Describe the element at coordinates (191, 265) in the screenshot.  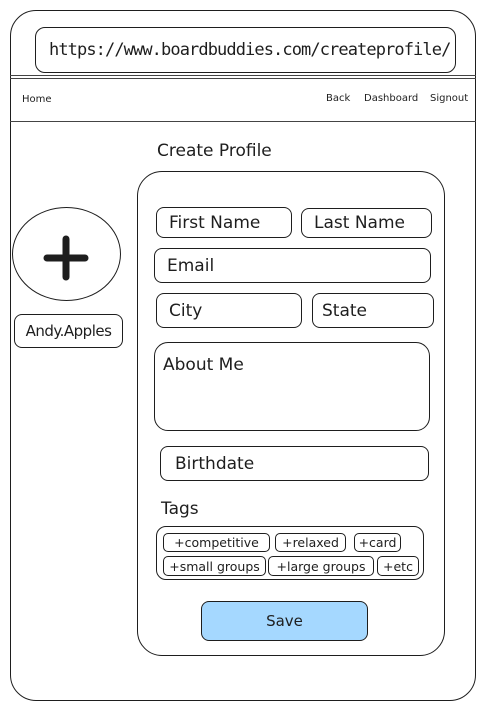
I see `email-placeholder: Email` at that location.